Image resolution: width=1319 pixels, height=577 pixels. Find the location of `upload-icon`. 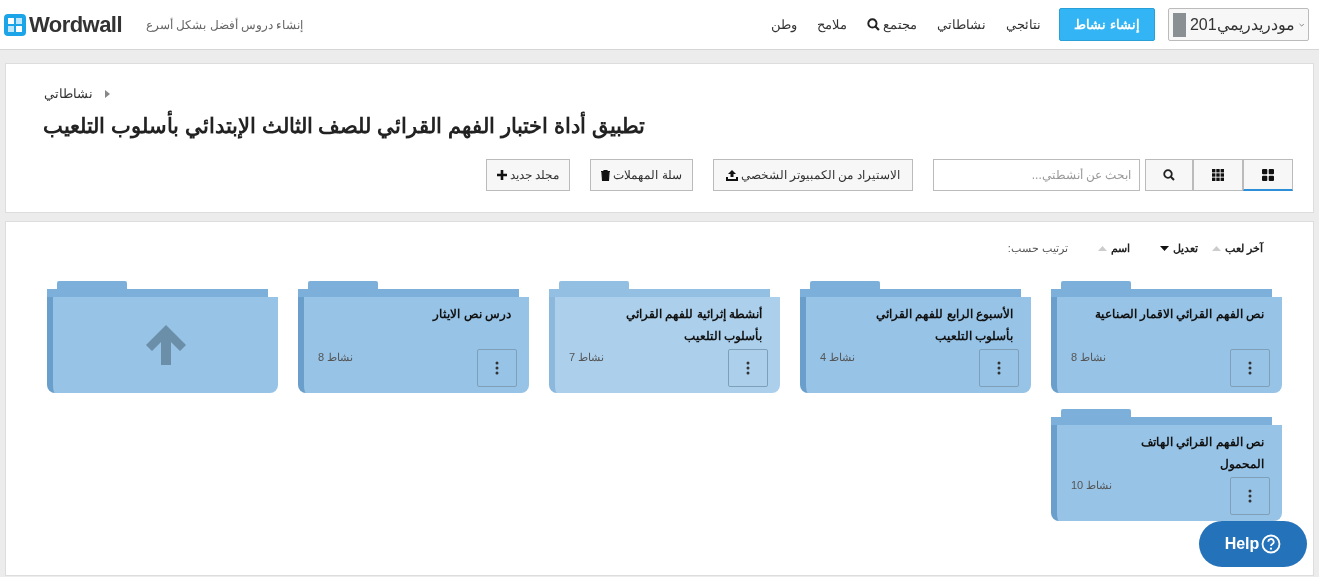

upload-icon is located at coordinates (731, 175).